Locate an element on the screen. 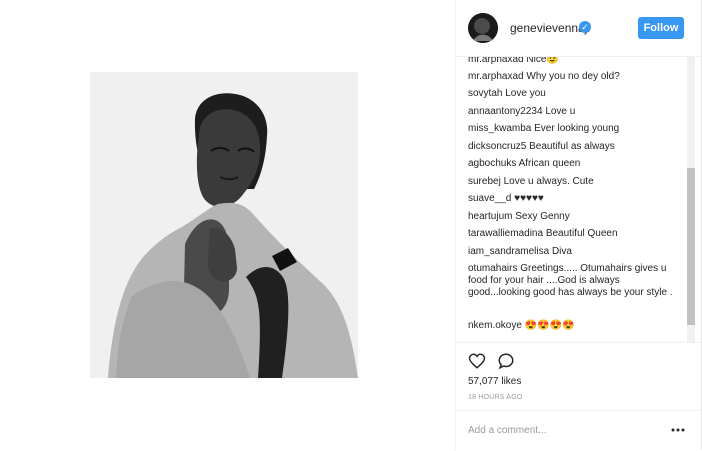 The height and width of the screenshot is (451, 702). comment-text: Beautiful Queen is located at coordinates (581, 233).